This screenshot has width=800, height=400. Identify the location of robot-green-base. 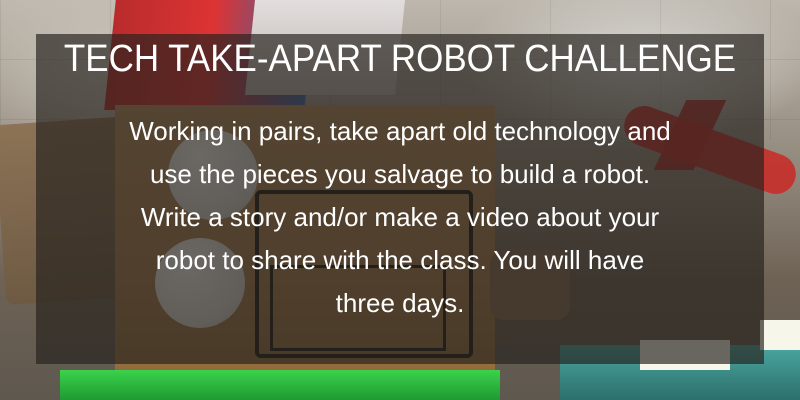
(280, 385).